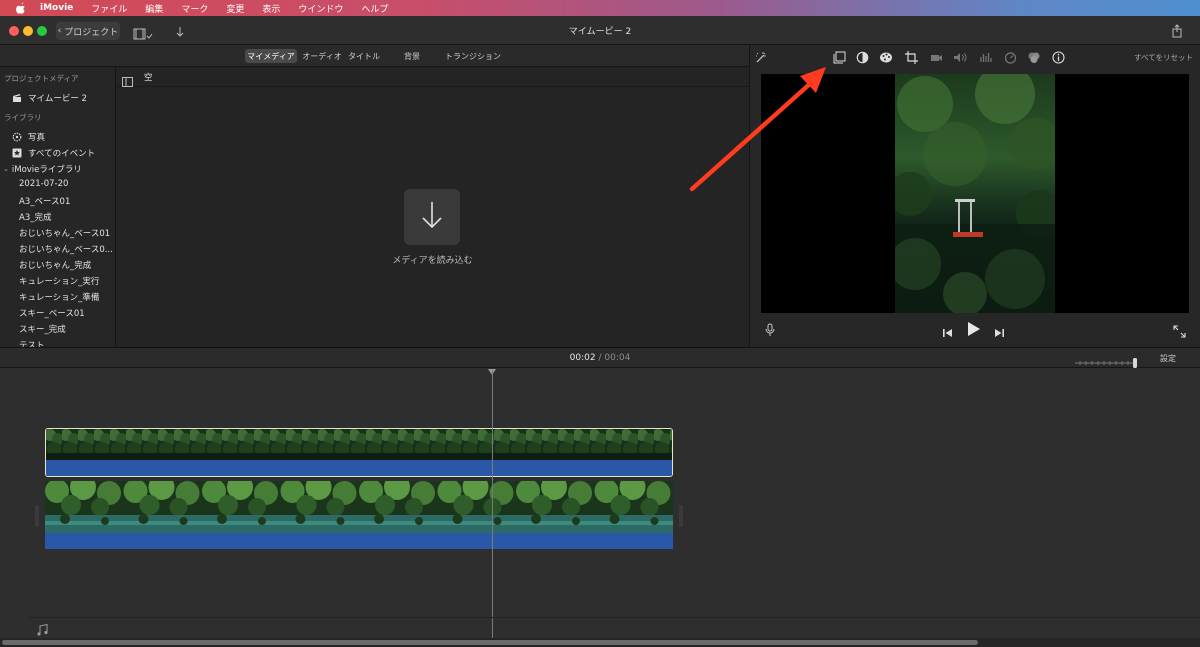 Image resolution: width=1200 pixels, height=647 pixels. Describe the element at coordinates (32, 343) in the screenshot. I see `event-item: テスト` at that location.